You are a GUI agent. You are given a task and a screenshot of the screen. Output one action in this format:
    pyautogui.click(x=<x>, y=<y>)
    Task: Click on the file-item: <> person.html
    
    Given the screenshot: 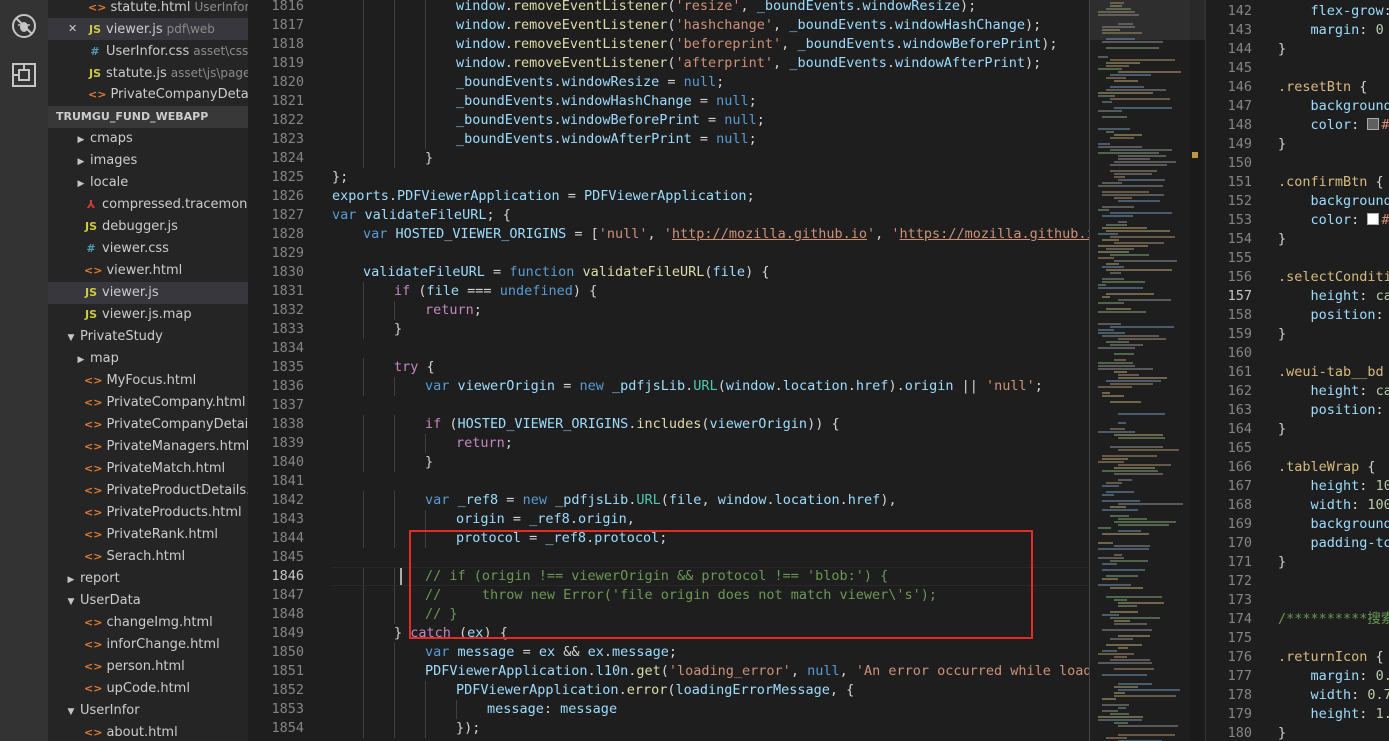 What is the action you would take?
    pyautogui.click(x=148, y=667)
    